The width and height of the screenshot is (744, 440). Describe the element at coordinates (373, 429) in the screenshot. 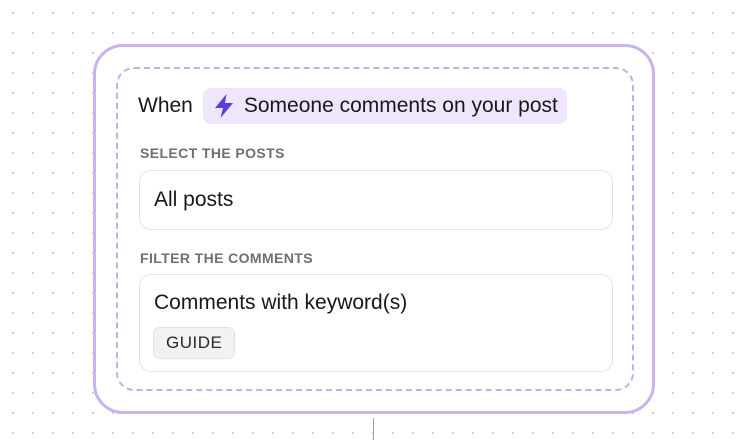

I see `flow-connector-line` at that location.